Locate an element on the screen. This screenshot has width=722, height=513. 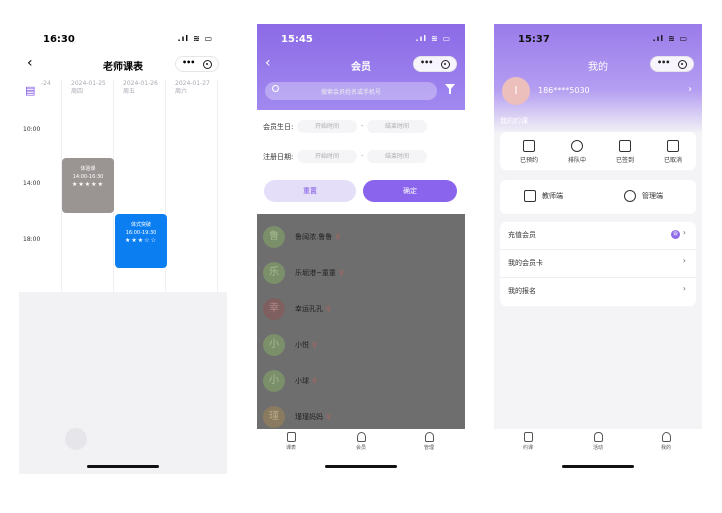
checked-in-button: 已签到 is located at coordinates (625, 152).